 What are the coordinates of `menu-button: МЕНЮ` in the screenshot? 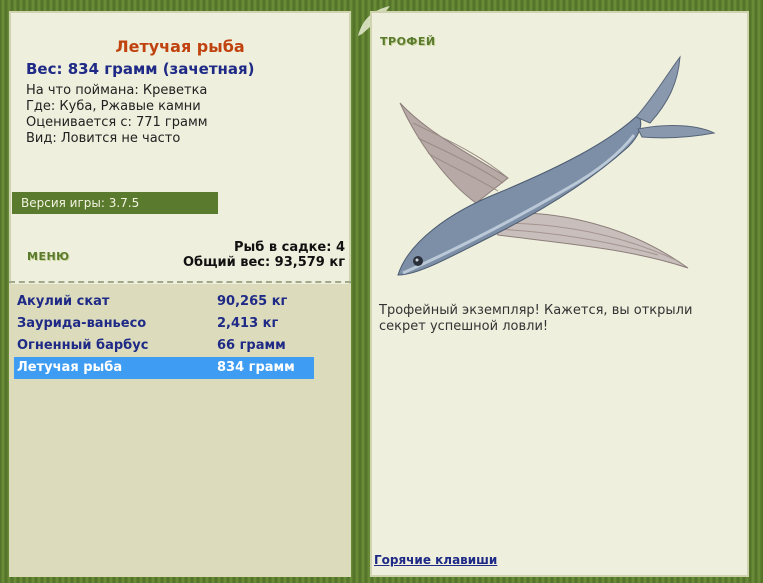 It's located at (48, 256).